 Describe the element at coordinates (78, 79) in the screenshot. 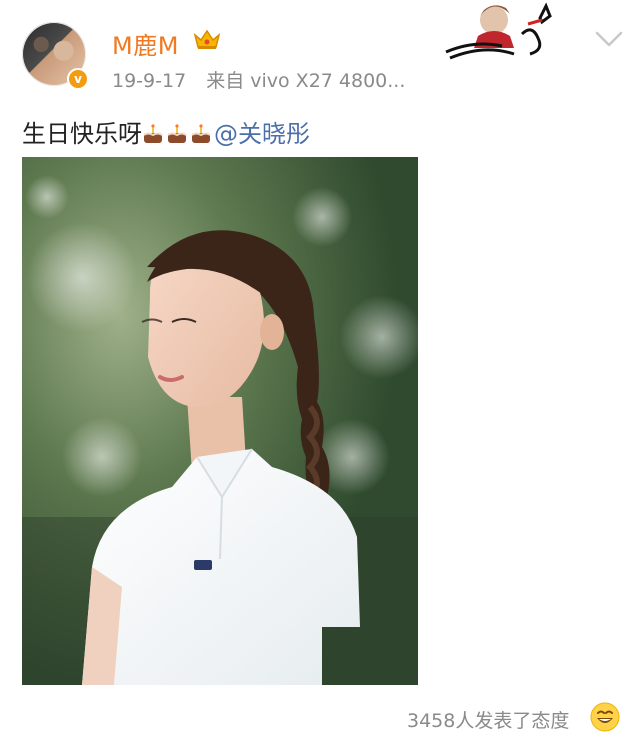

I see `verified-badge-icon: v` at that location.